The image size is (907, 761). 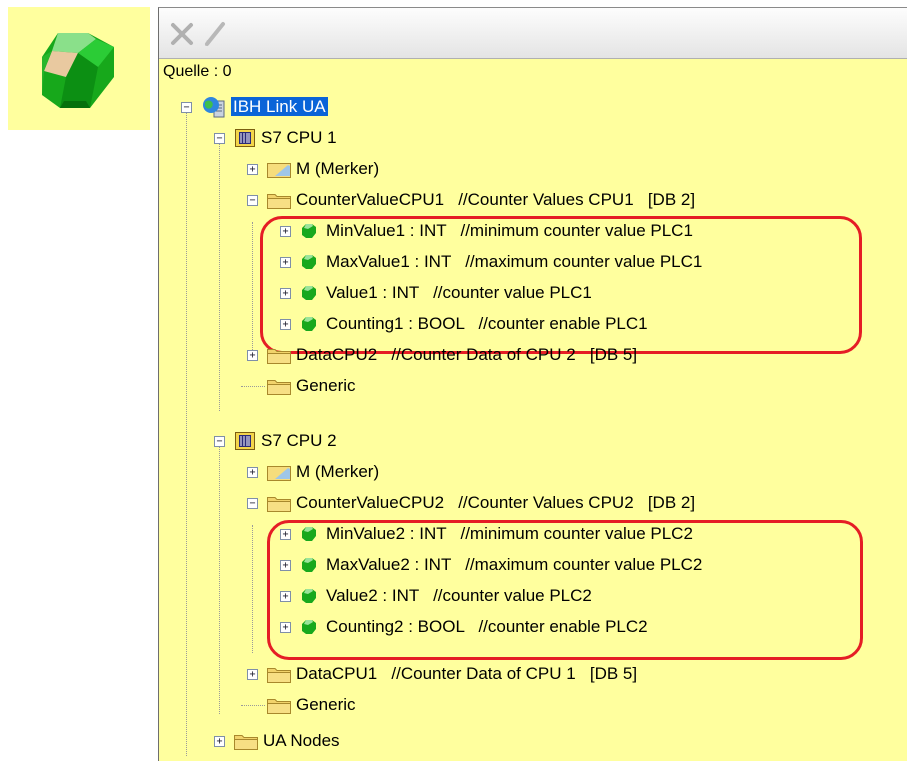 I want to click on cpu1-label: S7 CPU 1, so click(x=299, y=137).